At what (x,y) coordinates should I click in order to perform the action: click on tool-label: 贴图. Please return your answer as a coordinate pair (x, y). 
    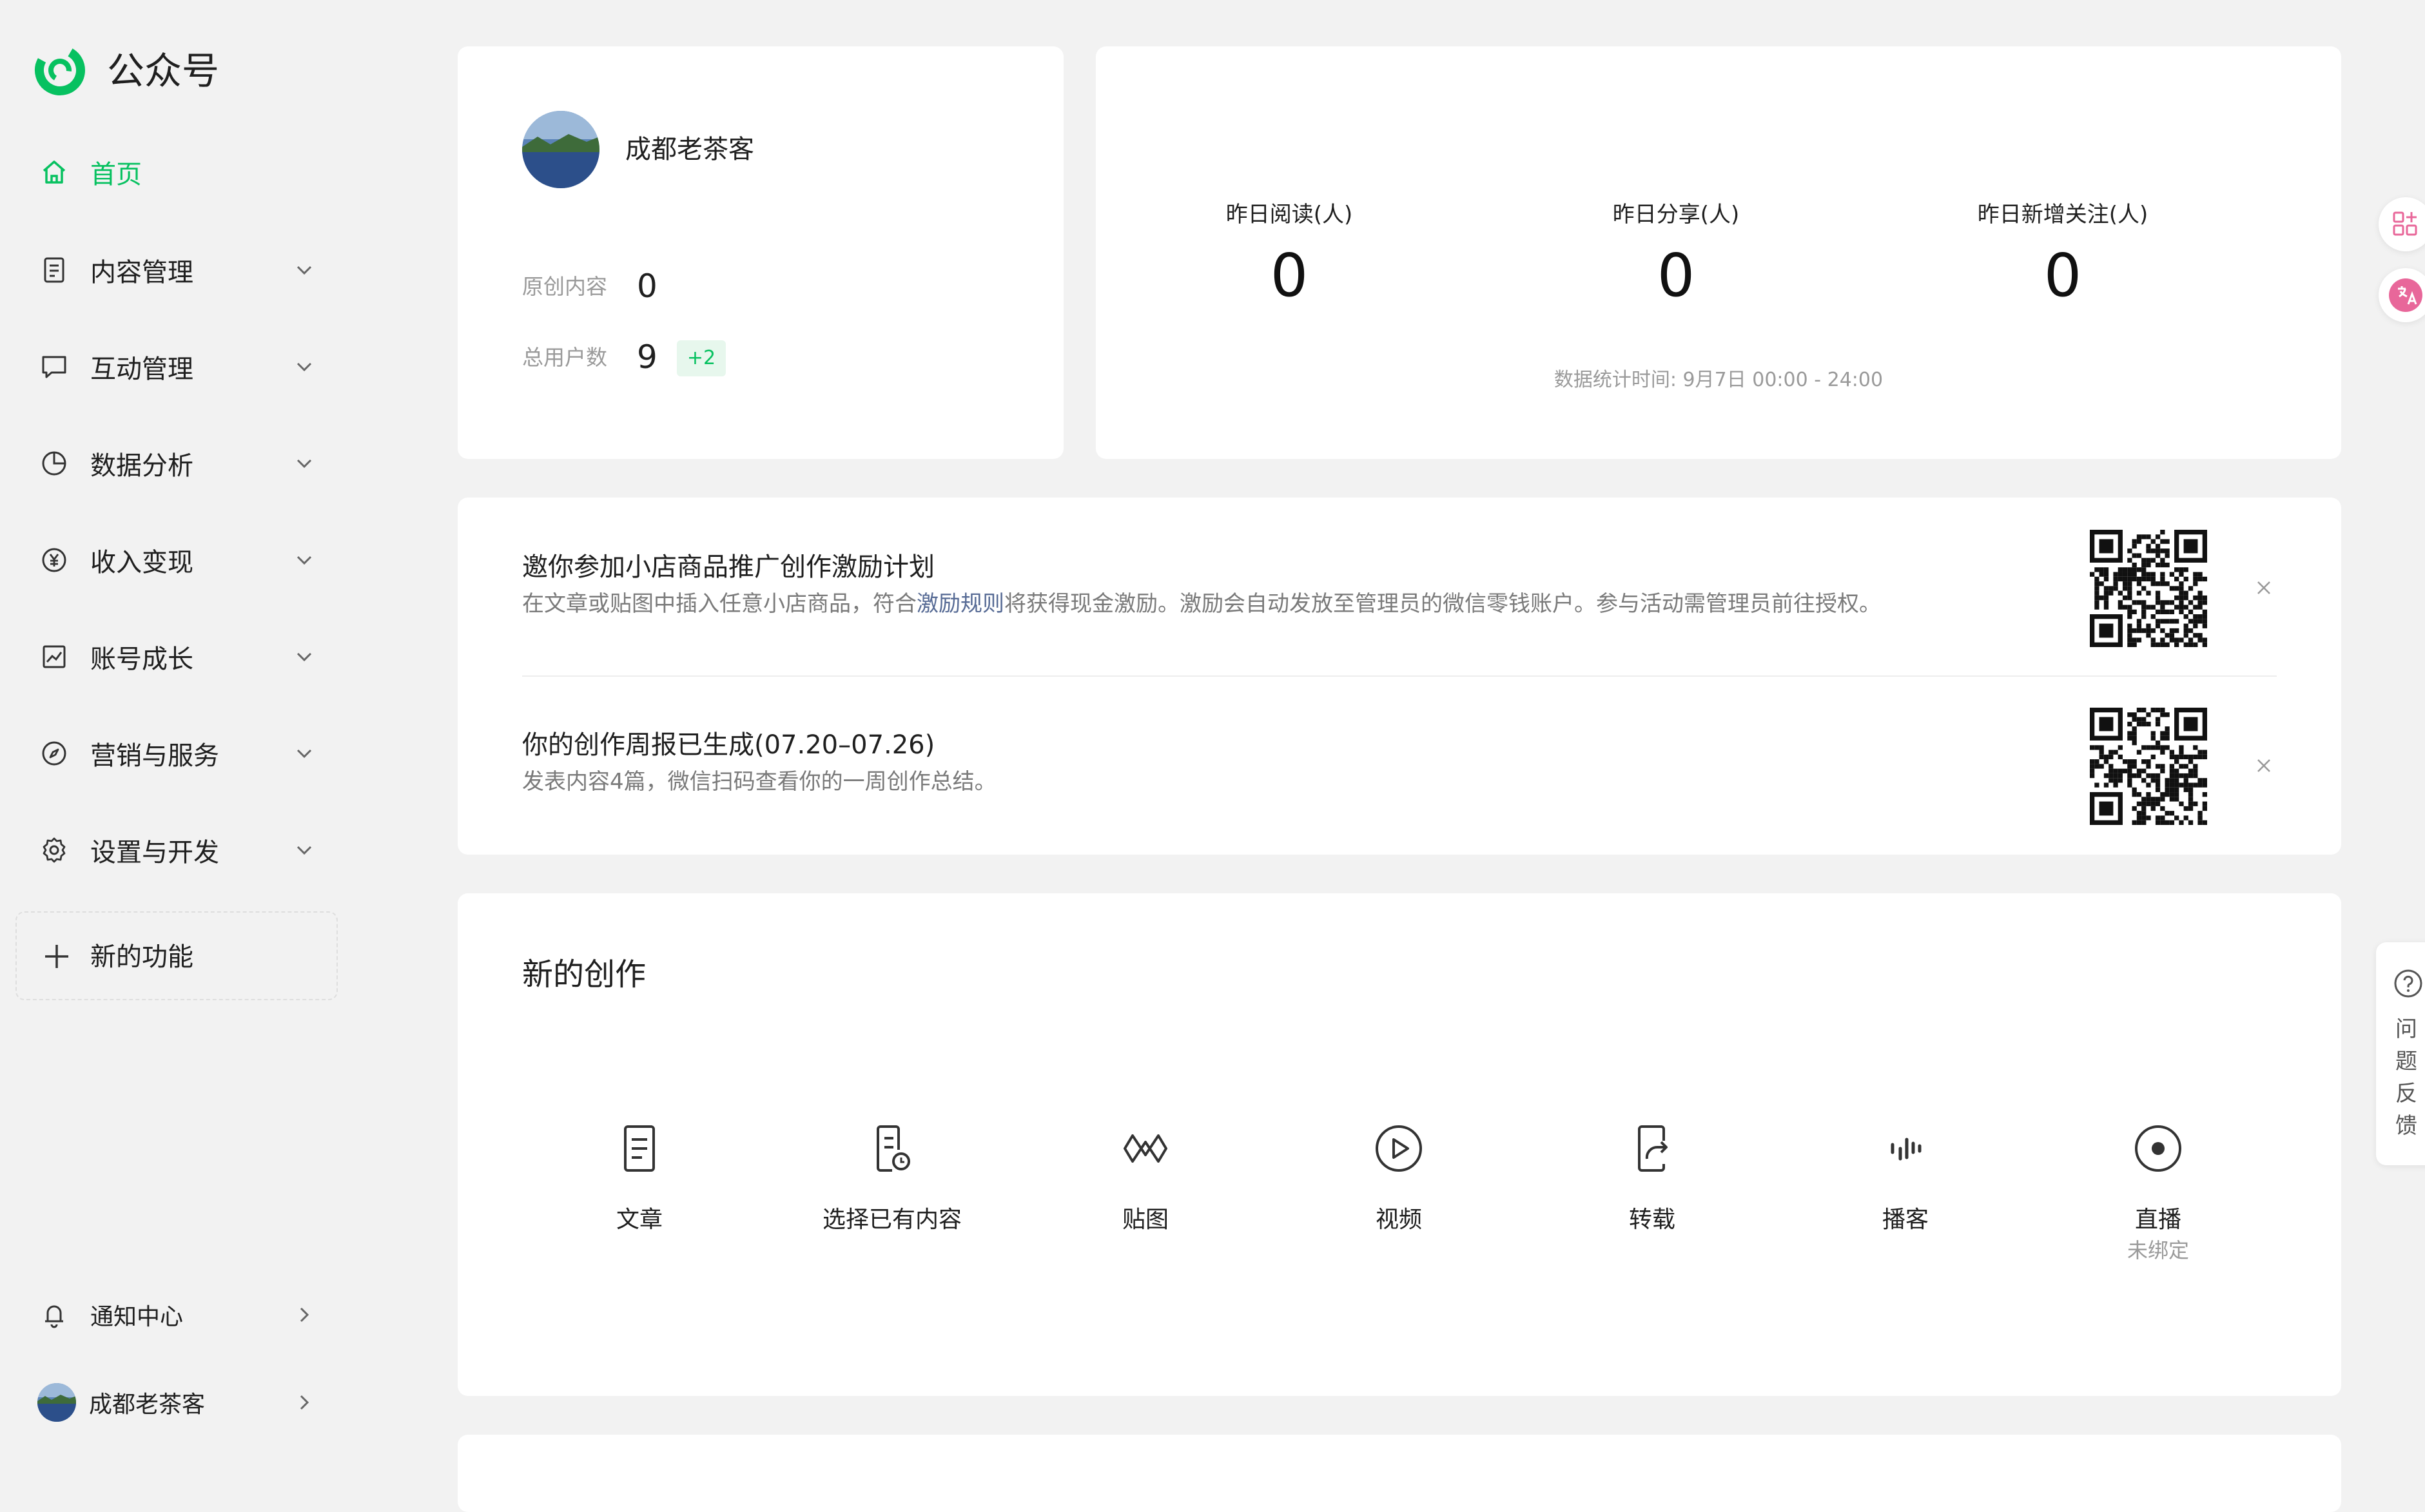
    Looking at the image, I should click on (1145, 1220).